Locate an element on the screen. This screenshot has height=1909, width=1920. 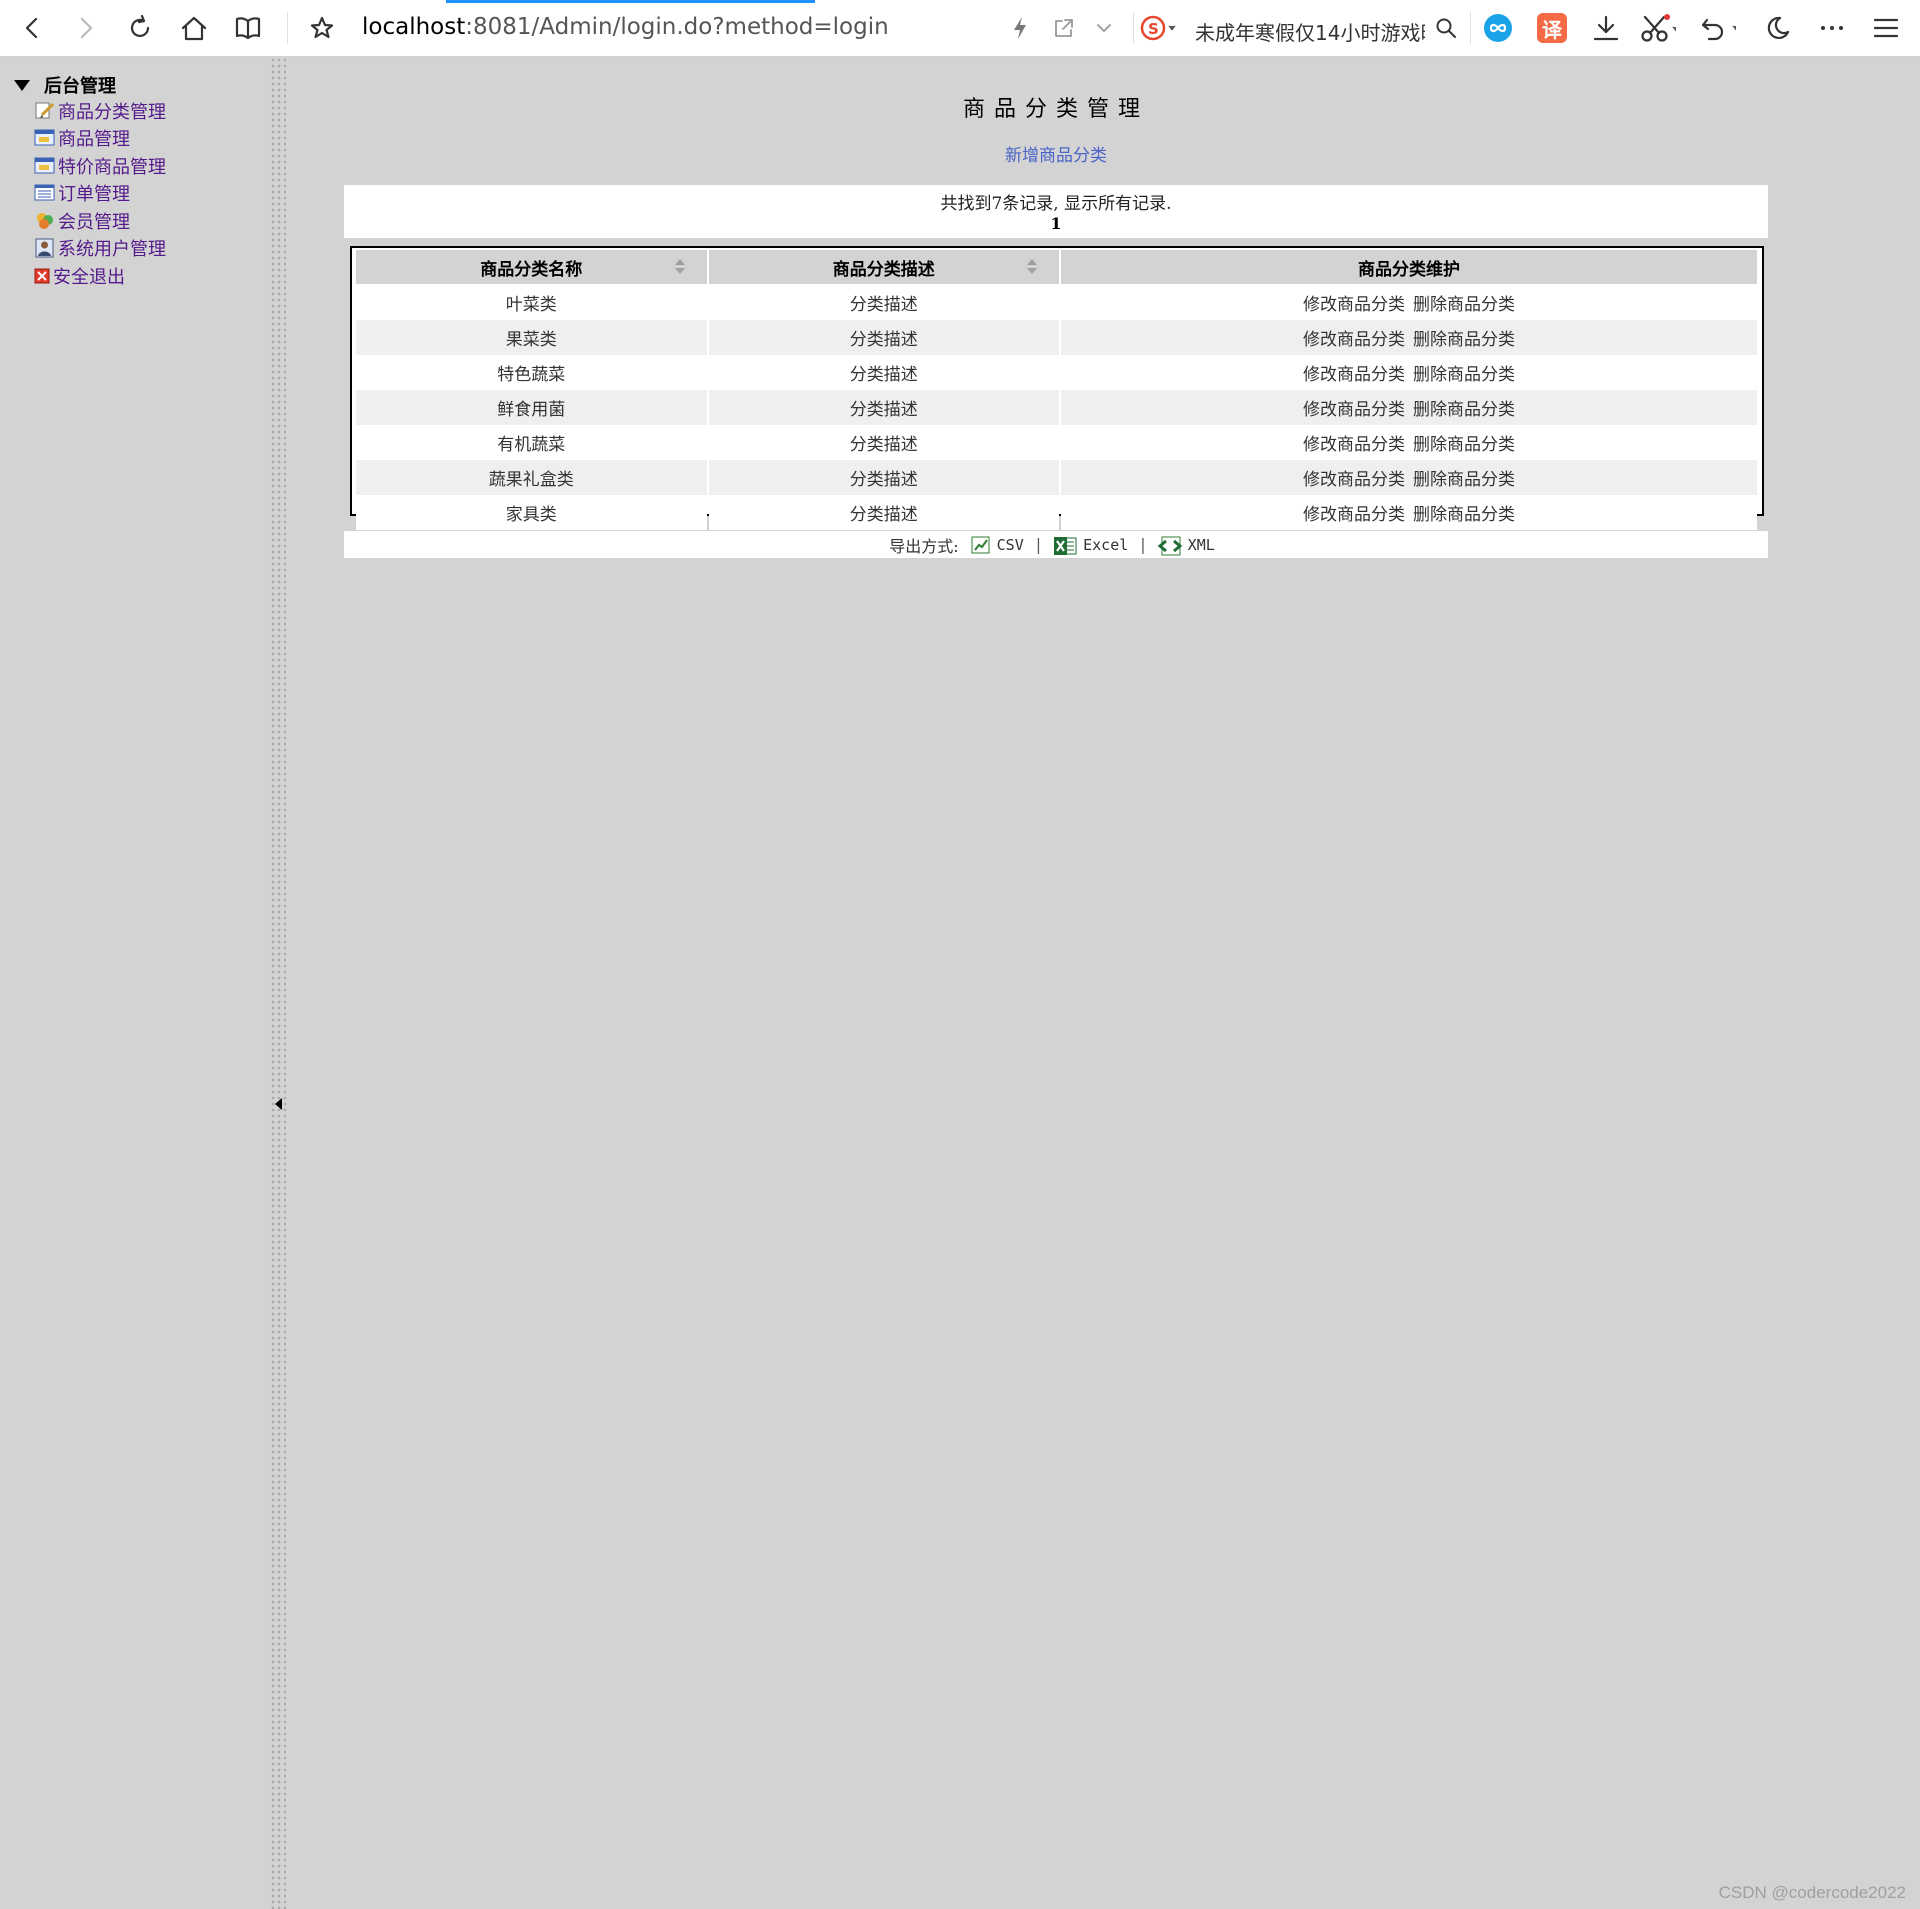
night-mode-button is located at coordinates (1778, 28).